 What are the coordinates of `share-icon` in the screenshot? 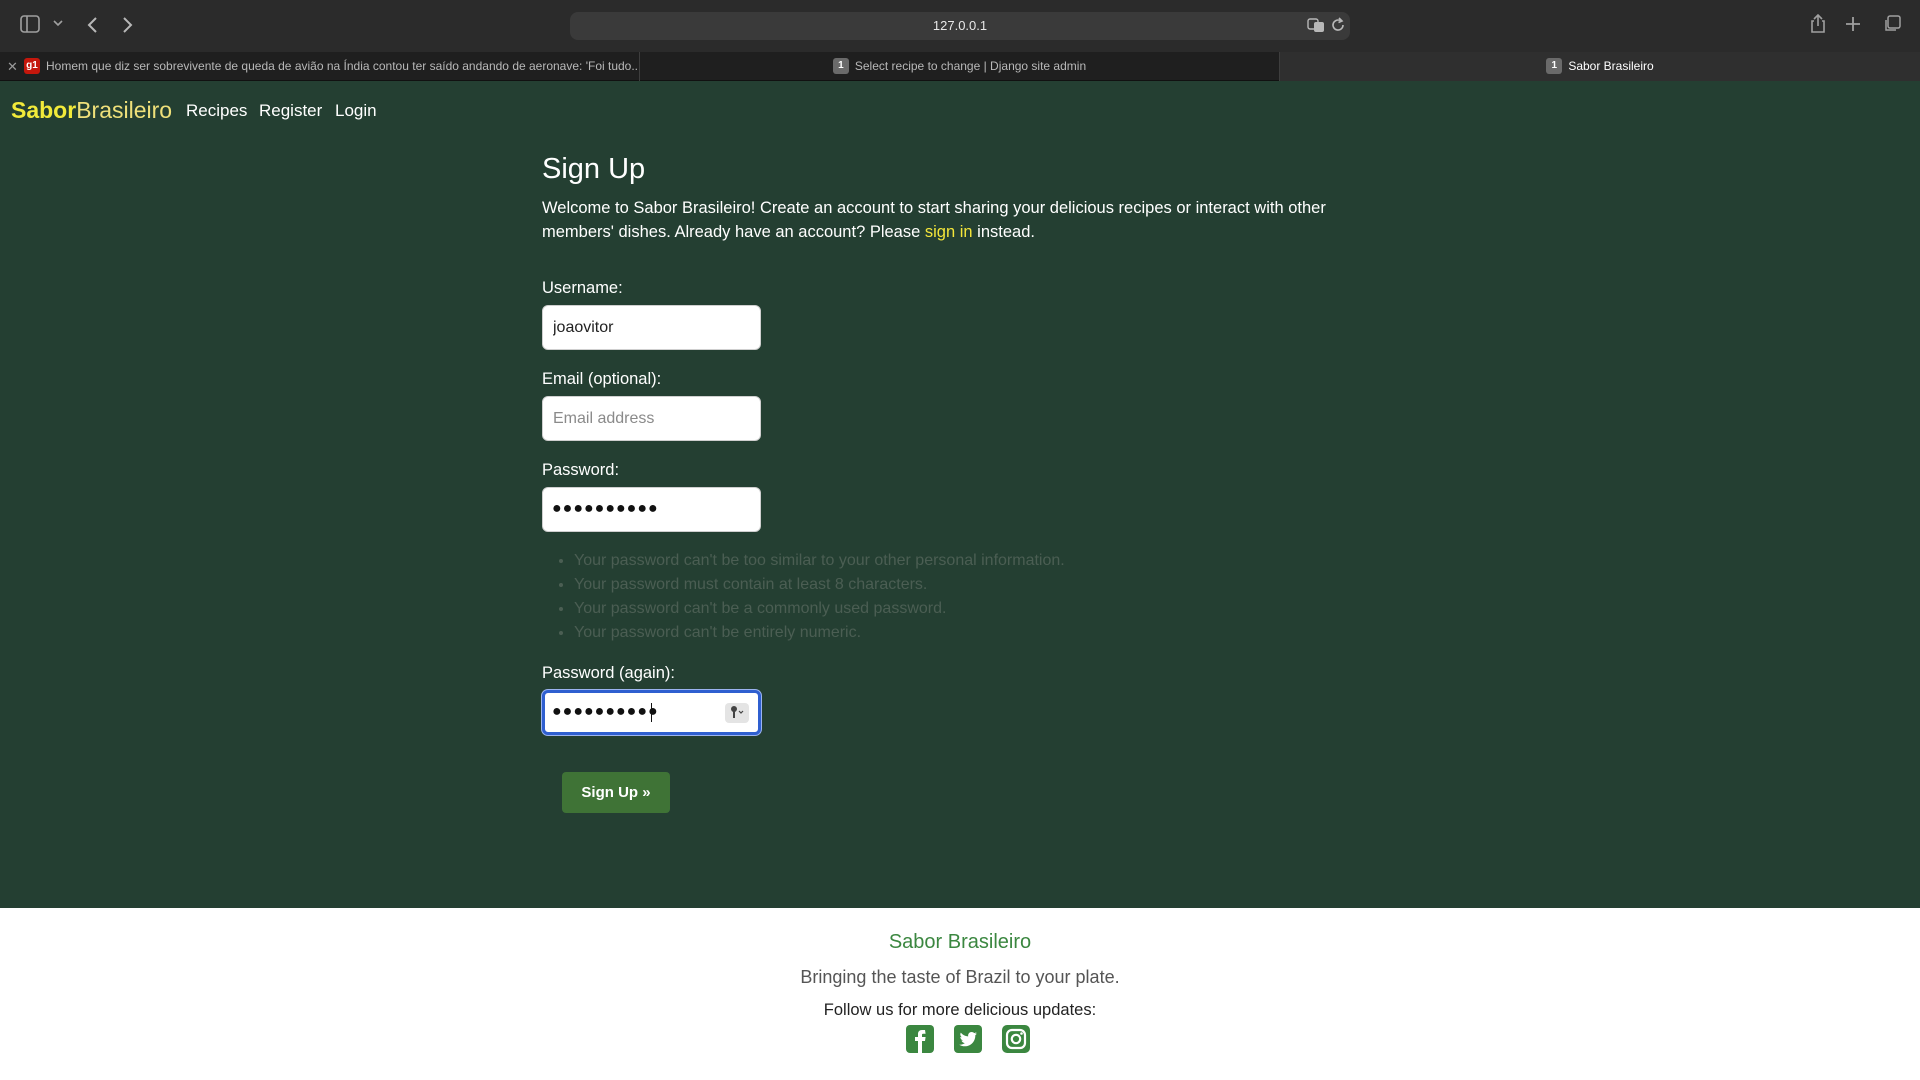 It's located at (1818, 24).